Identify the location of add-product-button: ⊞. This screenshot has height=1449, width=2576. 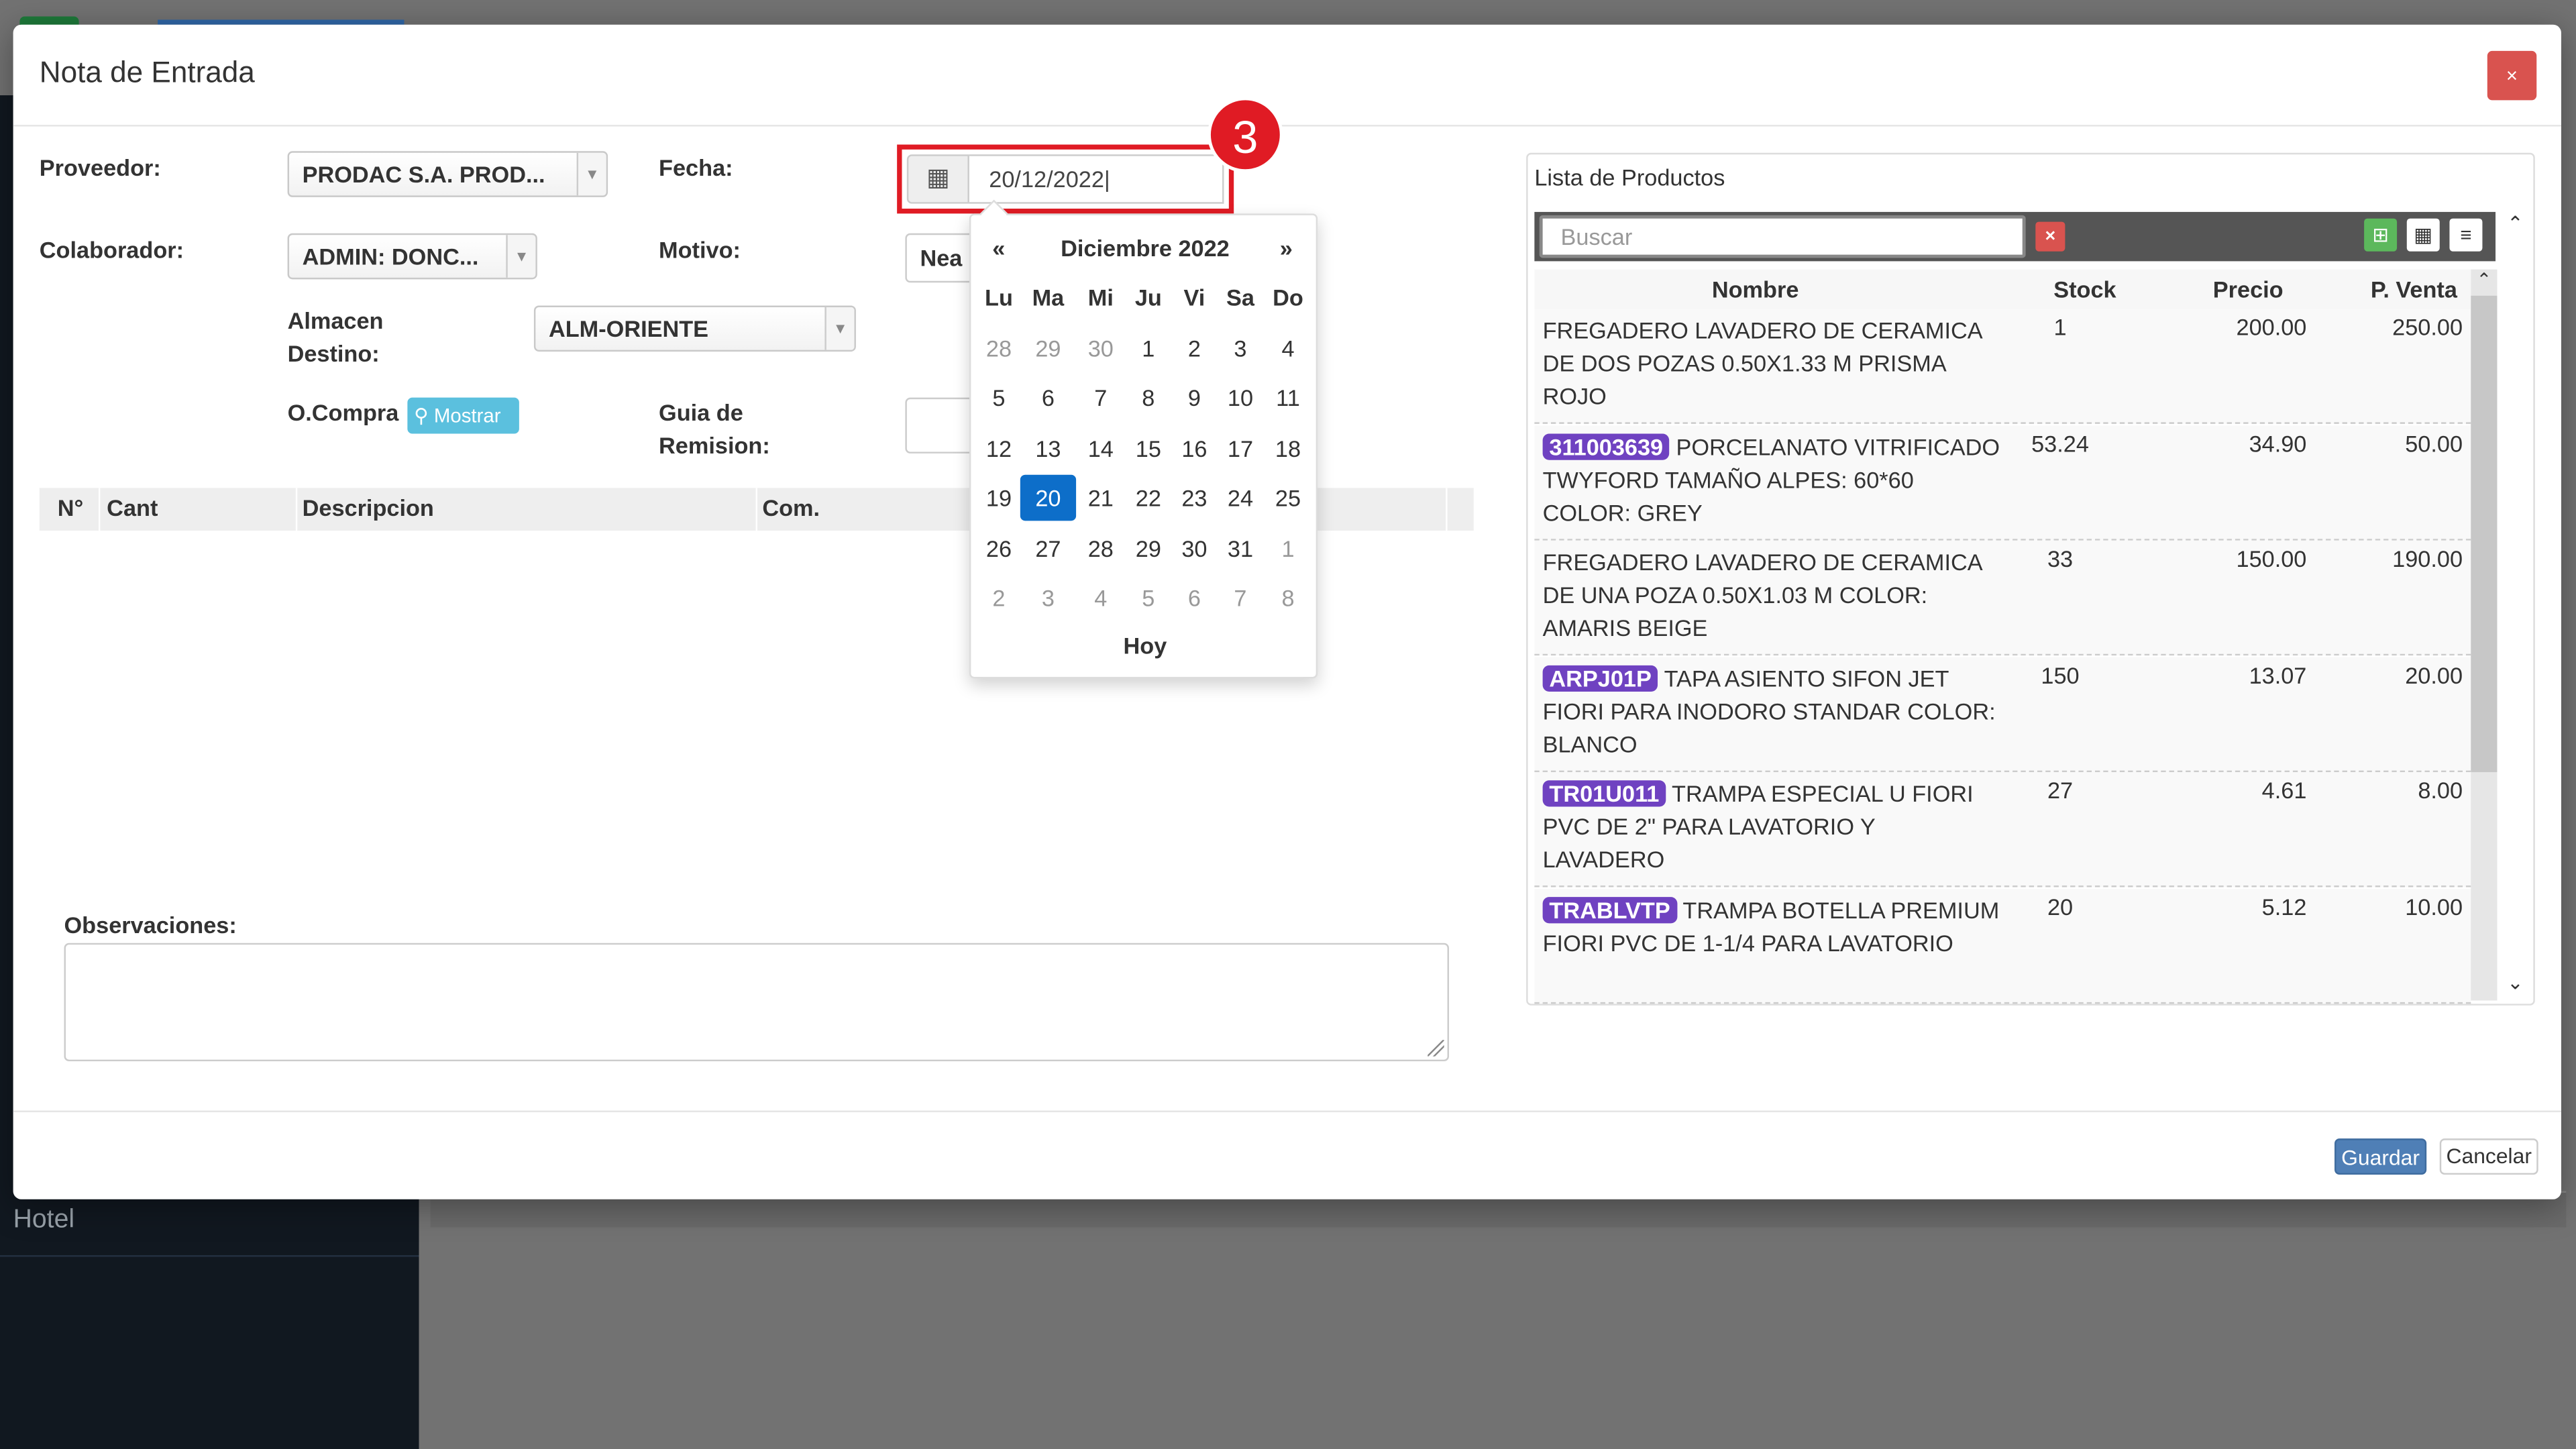
(2381, 235).